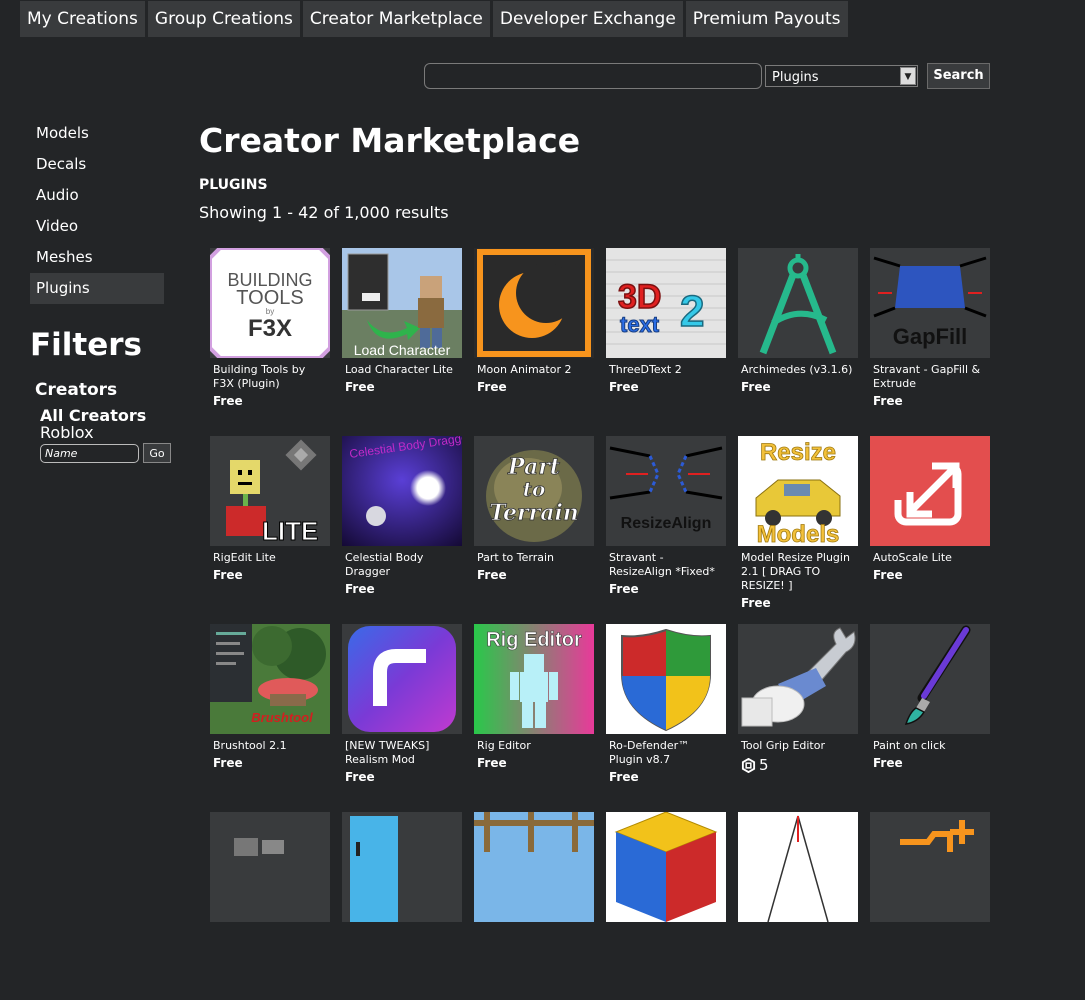 Image resolution: width=1085 pixels, height=1000 pixels. What do you see at coordinates (534, 303) in the screenshot?
I see `moon-logo-icon` at bounding box center [534, 303].